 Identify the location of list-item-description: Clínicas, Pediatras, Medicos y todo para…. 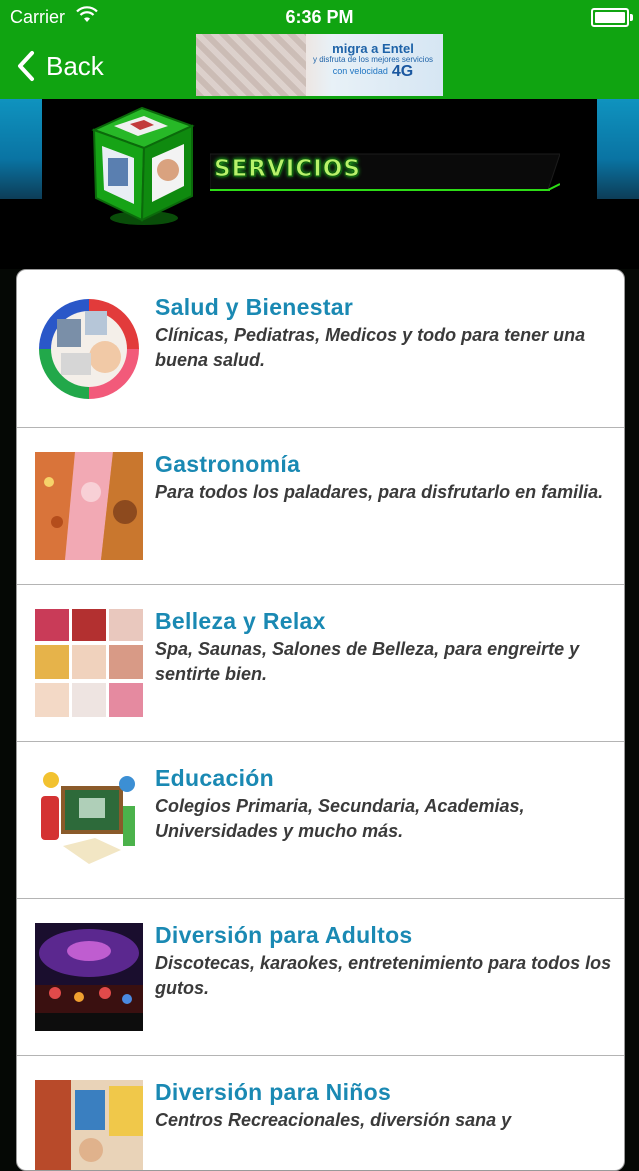
(370, 347).